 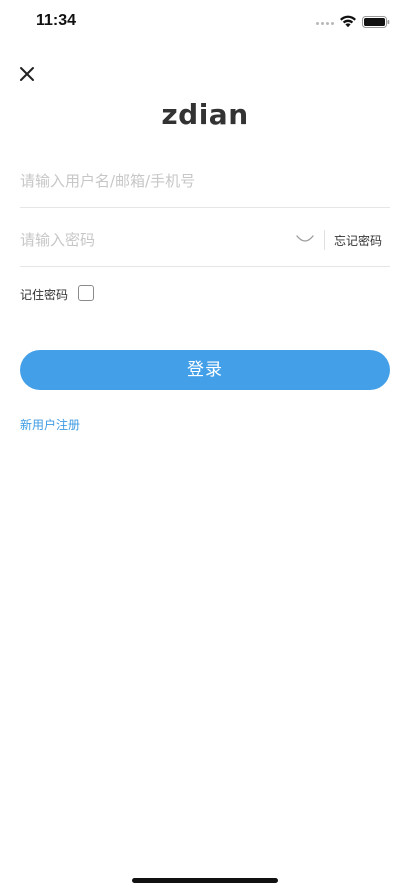 What do you see at coordinates (150, 240) in the screenshot?
I see `password-input` at bounding box center [150, 240].